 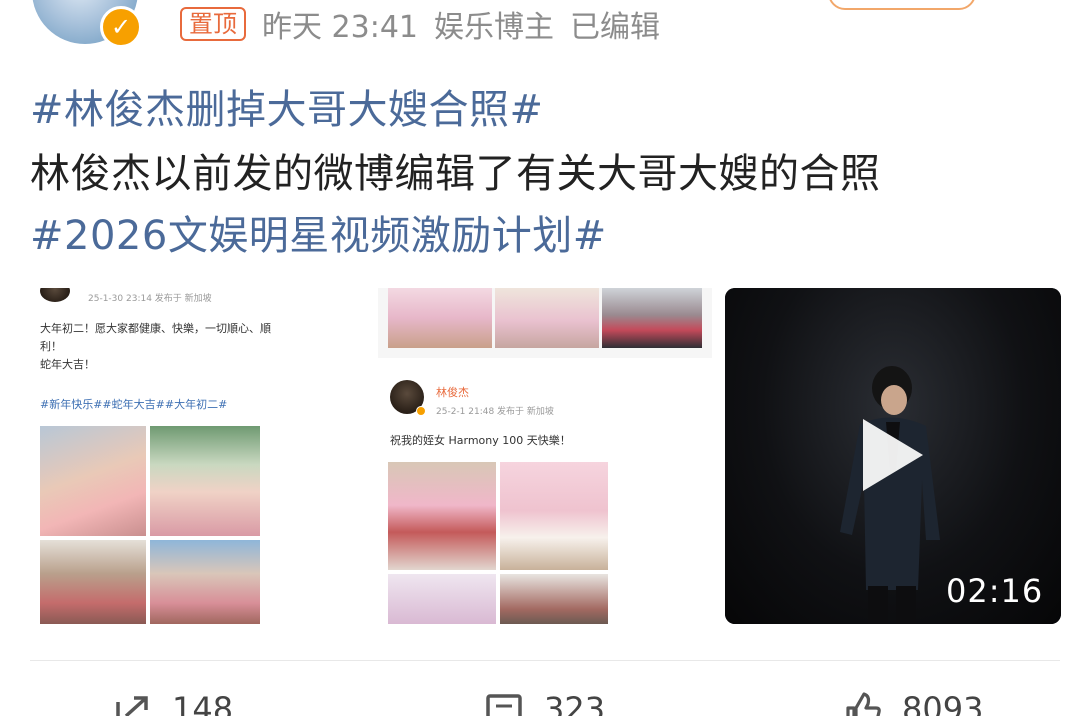 What do you see at coordinates (902, 5) in the screenshot?
I see `follow-button` at bounding box center [902, 5].